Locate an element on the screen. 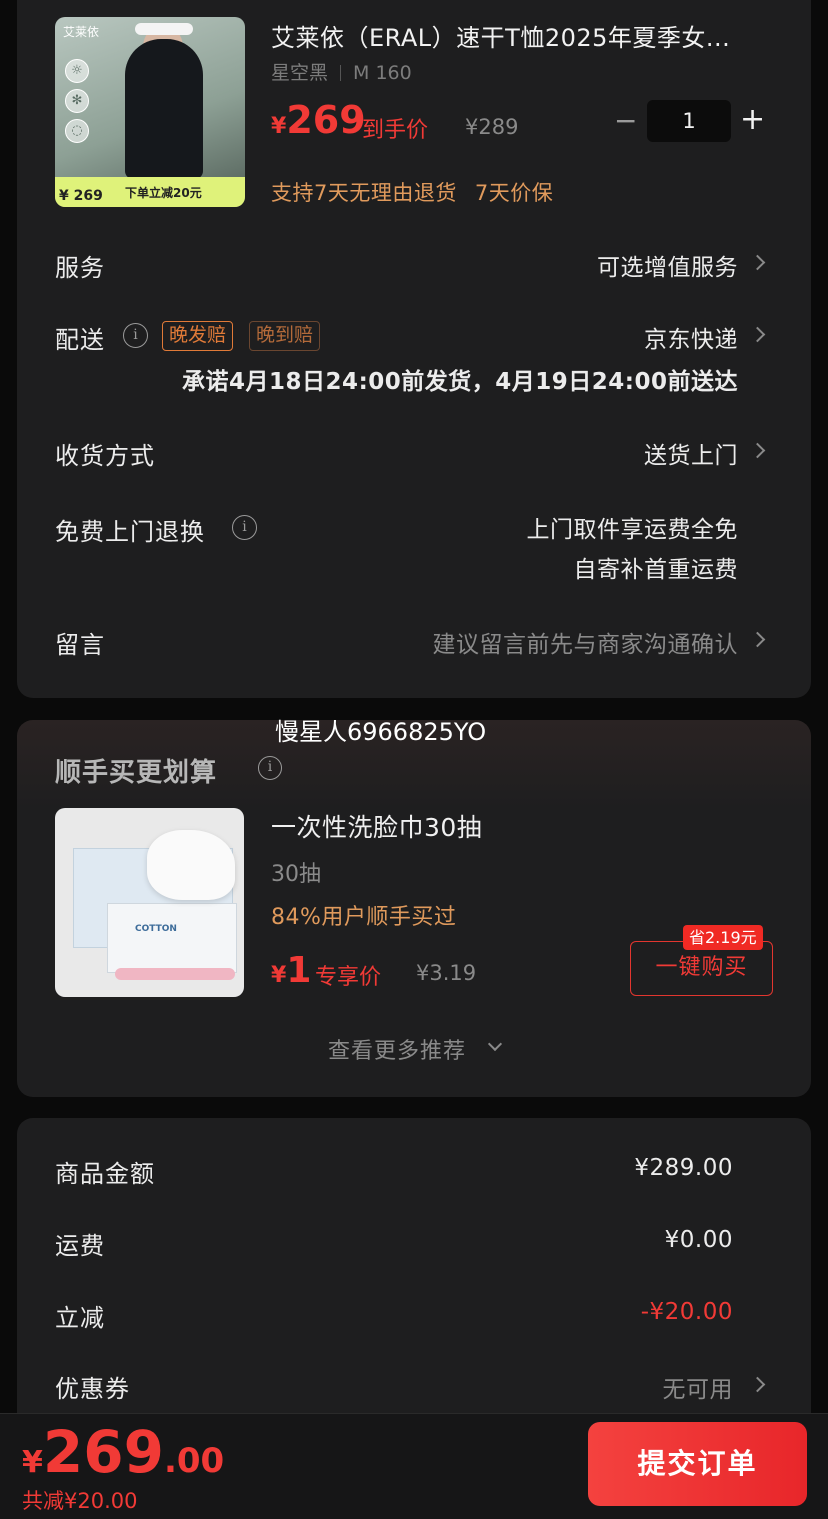  addon-section-title: 顺手买更划算 is located at coordinates (136, 773).